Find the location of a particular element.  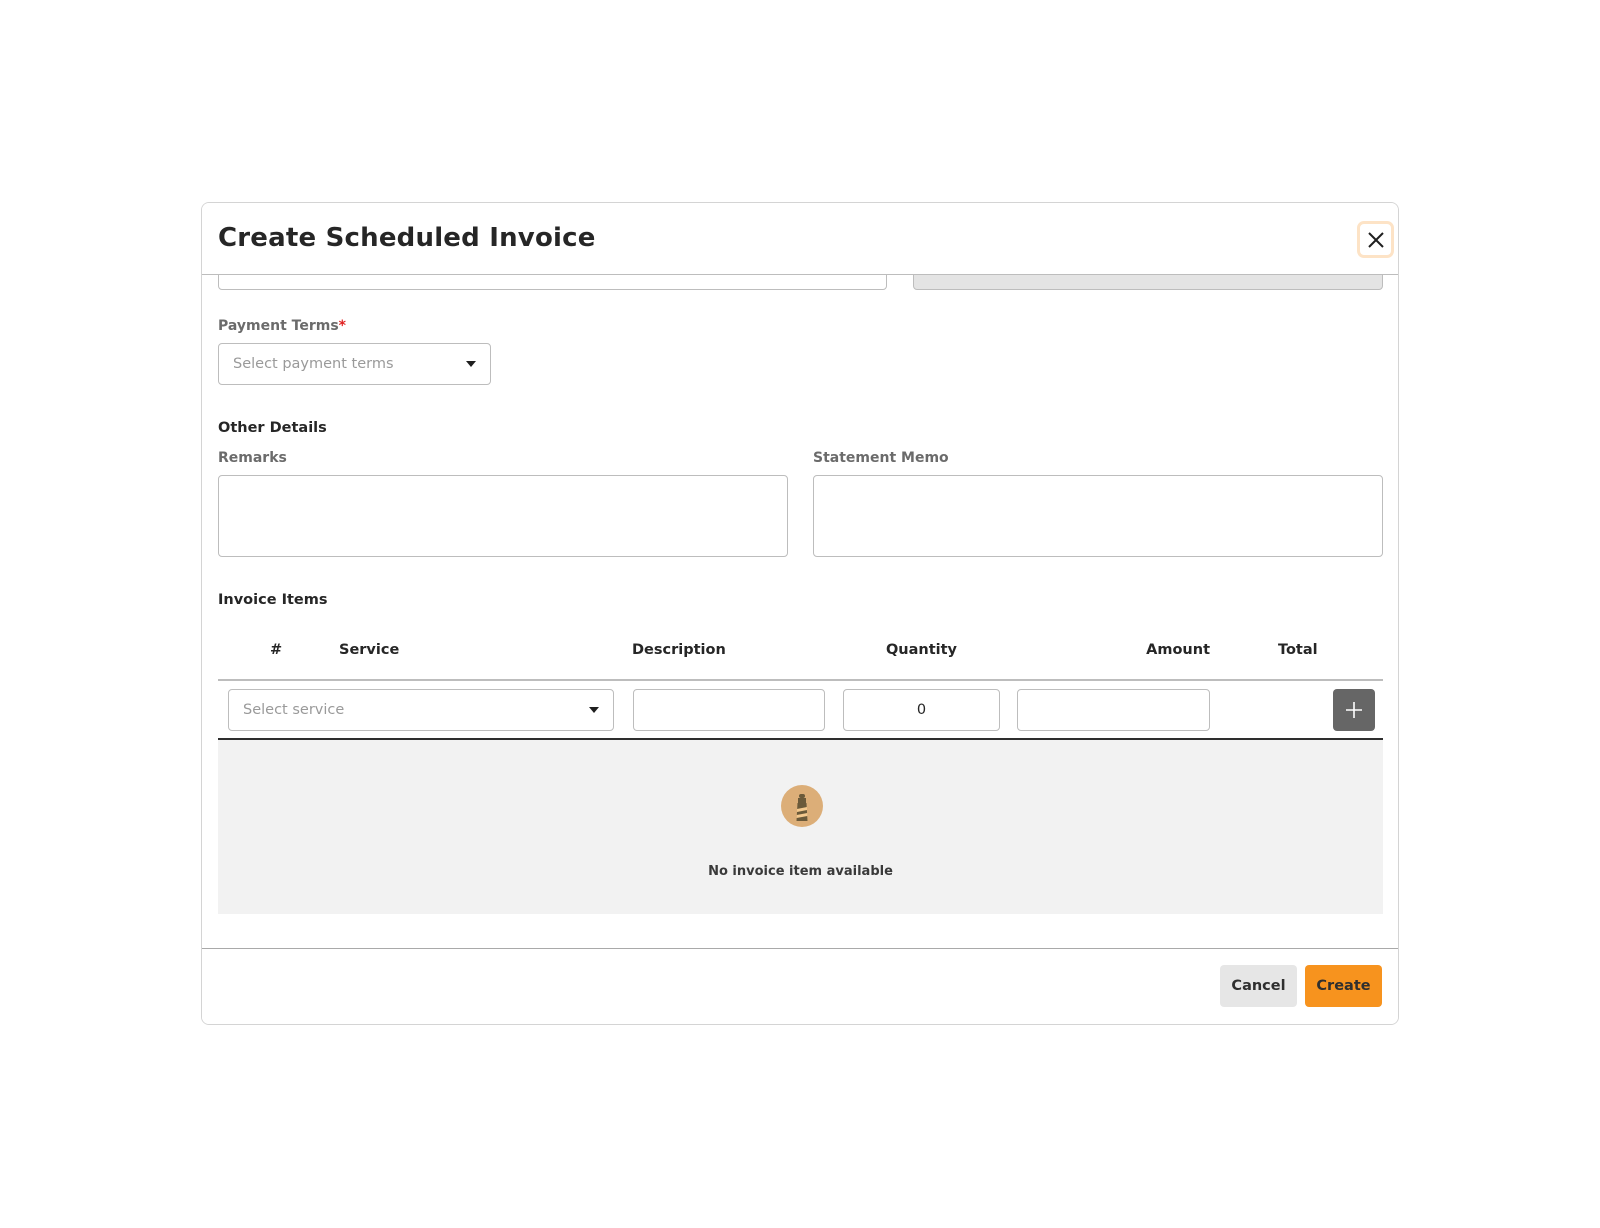

description-input is located at coordinates (729, 710).